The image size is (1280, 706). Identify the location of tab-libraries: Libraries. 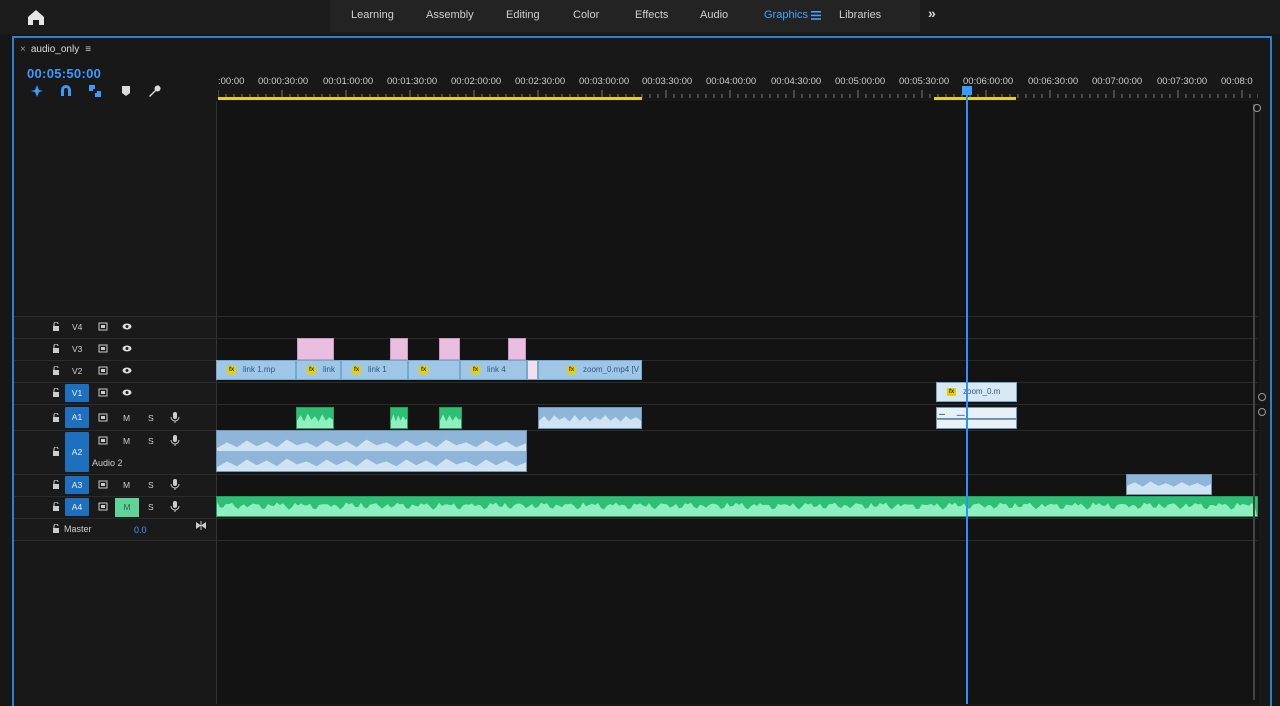
(860, 15).